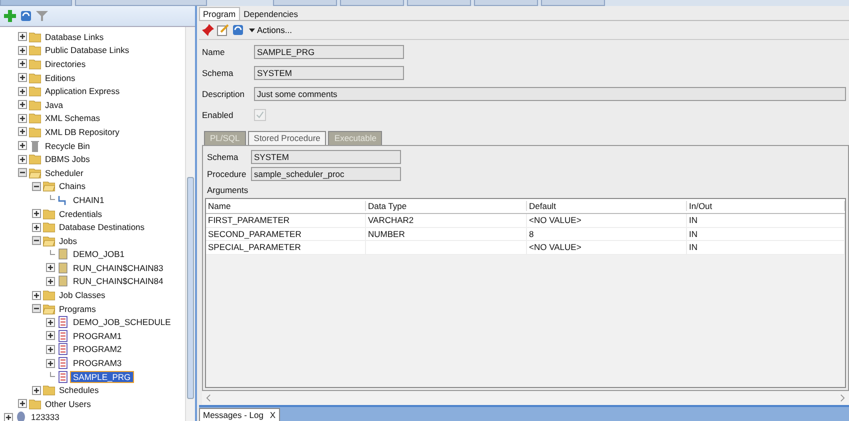  What do you see at coordinates (219, 13) in the screenshot?
I see `editor-tab: Program` at bounding box center [219, 13].